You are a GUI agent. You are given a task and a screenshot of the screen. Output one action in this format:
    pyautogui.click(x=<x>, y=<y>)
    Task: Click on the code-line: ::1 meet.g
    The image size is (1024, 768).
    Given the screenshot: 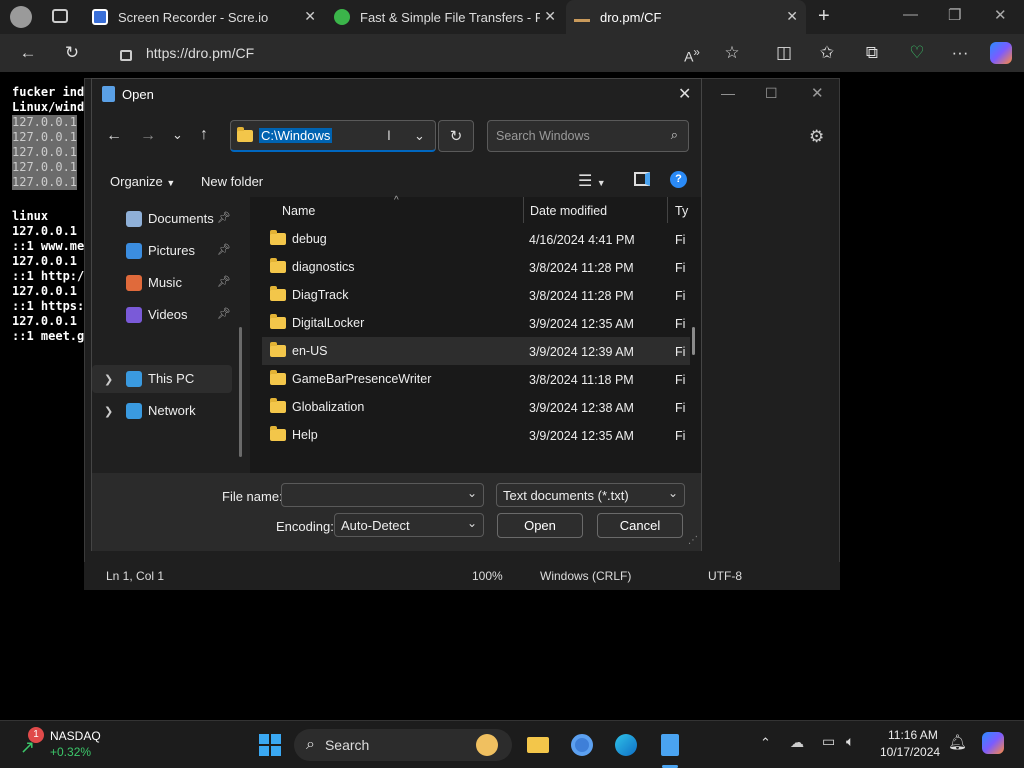 What is the action you would take?
    pyautogui.click(x=48, y=336)
    